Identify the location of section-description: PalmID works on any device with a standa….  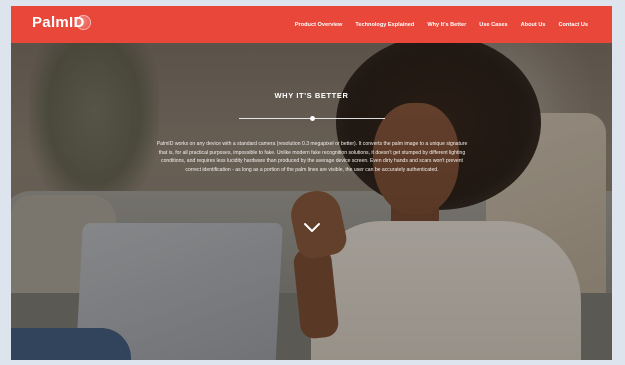
(312, 157).